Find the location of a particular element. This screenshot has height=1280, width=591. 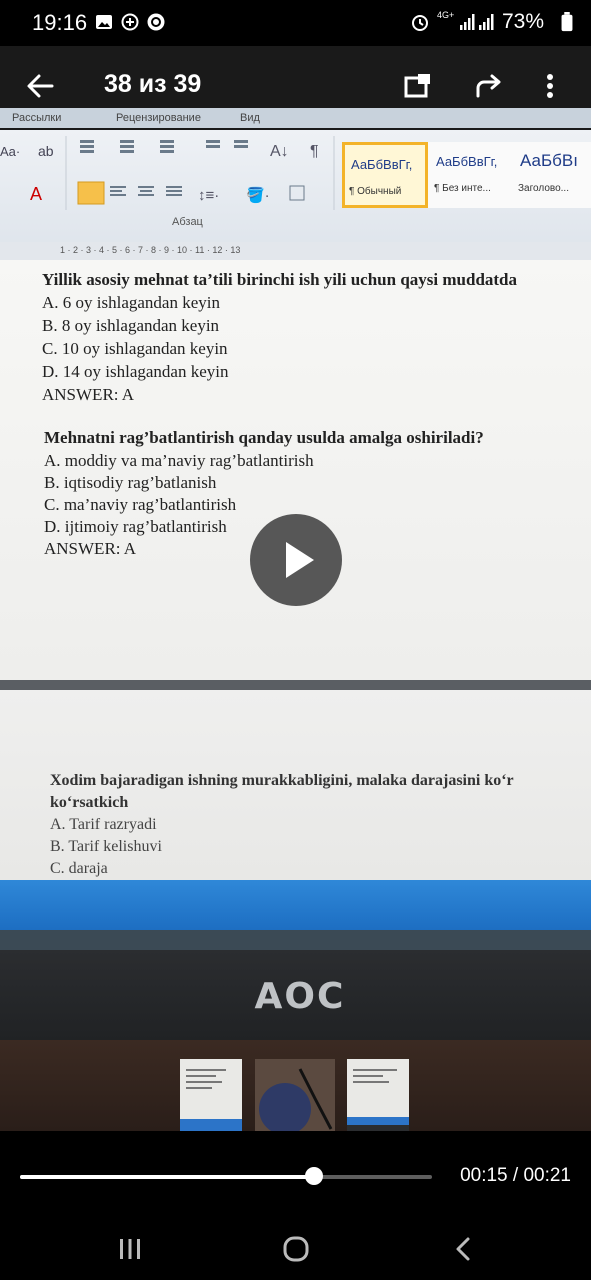

style-normal: АаБбВвГг, ¶ Обычный is located at coordinates (385, 175).